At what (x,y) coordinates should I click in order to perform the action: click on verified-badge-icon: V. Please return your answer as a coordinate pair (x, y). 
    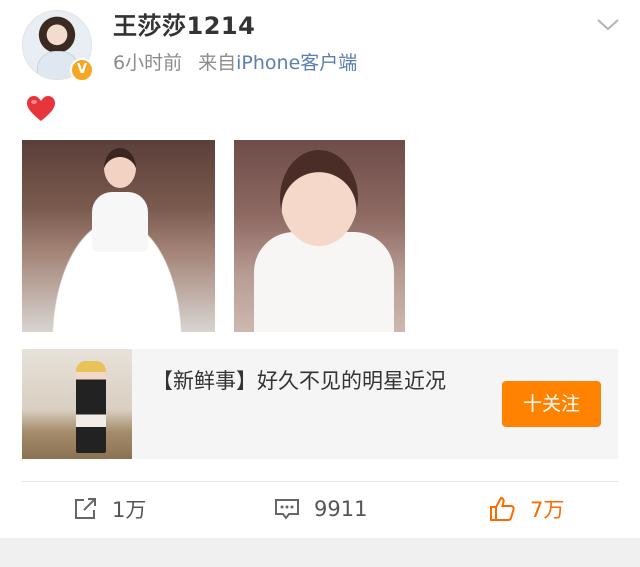
    Looking at the image, I should click on (82, 70).